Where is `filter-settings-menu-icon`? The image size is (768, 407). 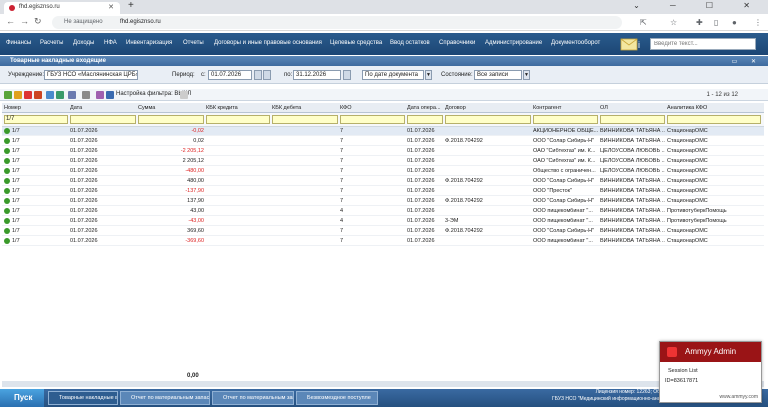 filter-settings-menu-icon is located at coordinates (184, 95).